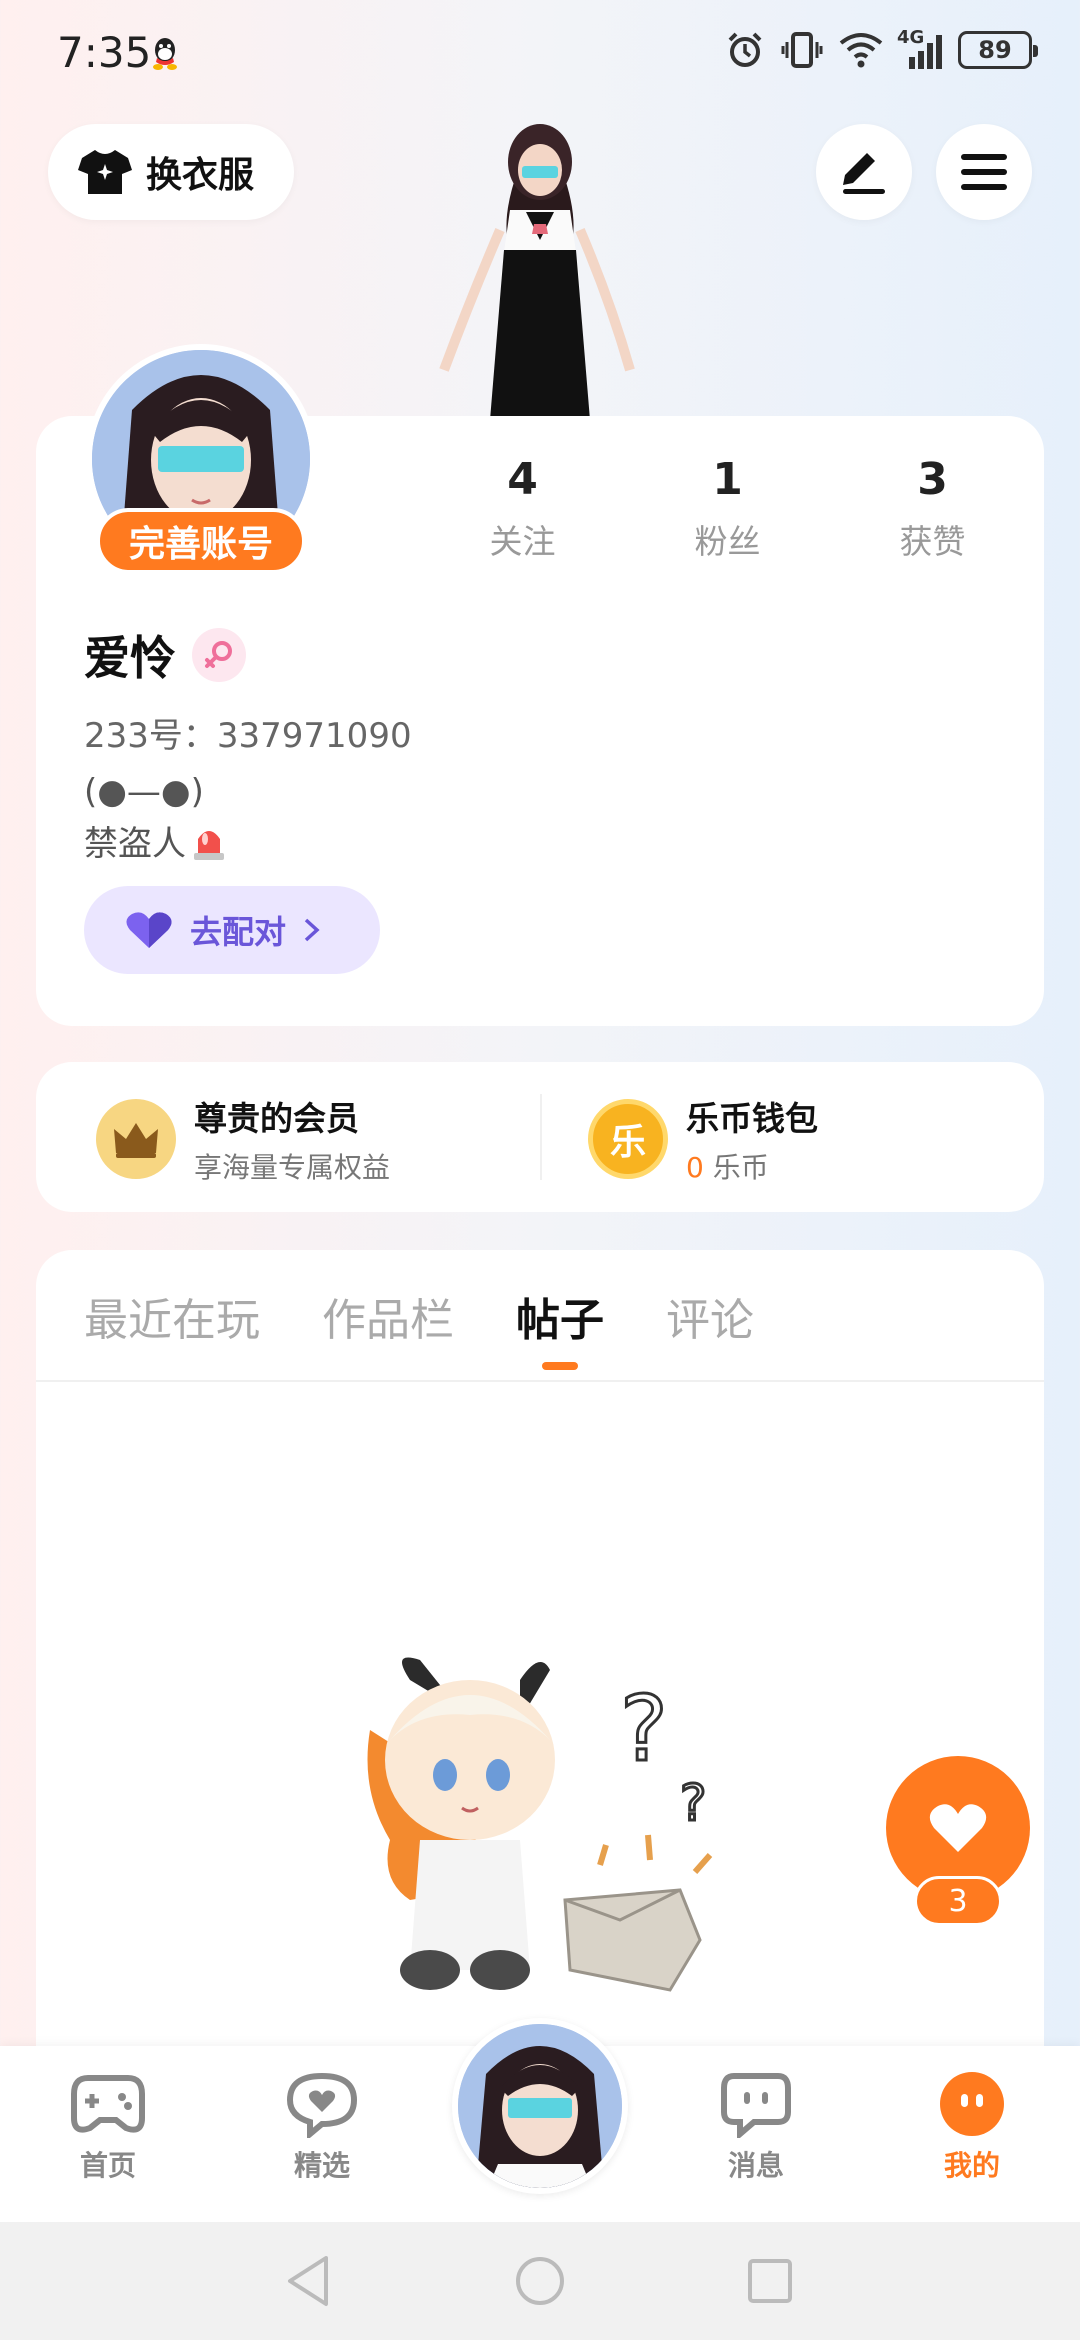 The height and width of the screenshot is (2340, 1080). Describe the element at coordinates (540, 1824) in the screenshot. I see `empty-state-illustration: ? ?` at that location.